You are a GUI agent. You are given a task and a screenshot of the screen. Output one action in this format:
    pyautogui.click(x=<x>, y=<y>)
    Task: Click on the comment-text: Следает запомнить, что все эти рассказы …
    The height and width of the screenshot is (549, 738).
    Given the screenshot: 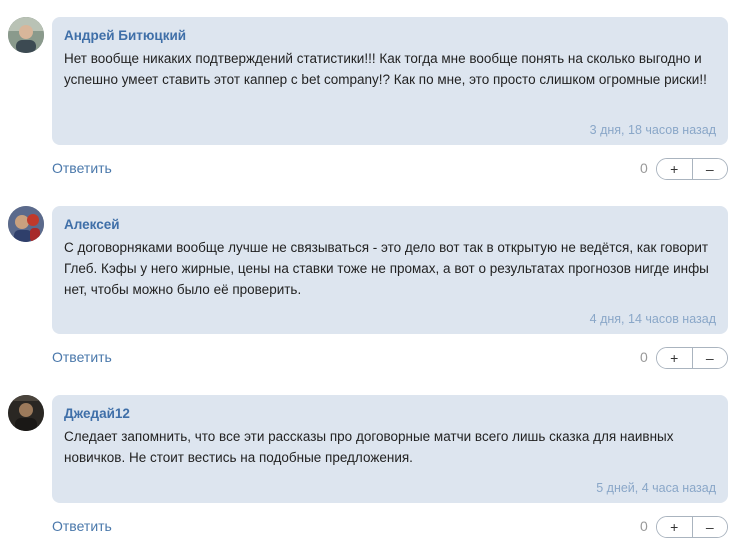 What is the action you would take?
    pyautogui.click(x=369, y=447)
    